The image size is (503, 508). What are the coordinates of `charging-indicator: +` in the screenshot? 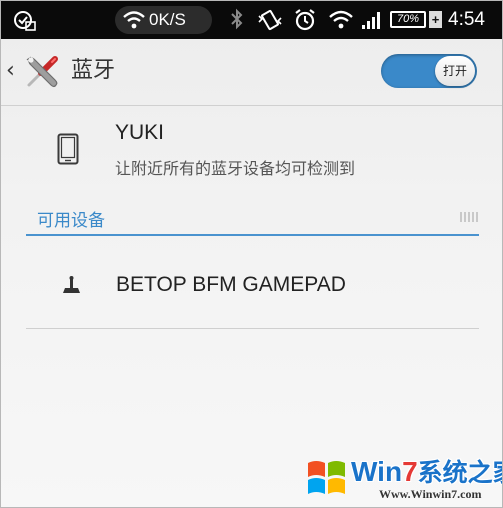 It's located at (435, 19).